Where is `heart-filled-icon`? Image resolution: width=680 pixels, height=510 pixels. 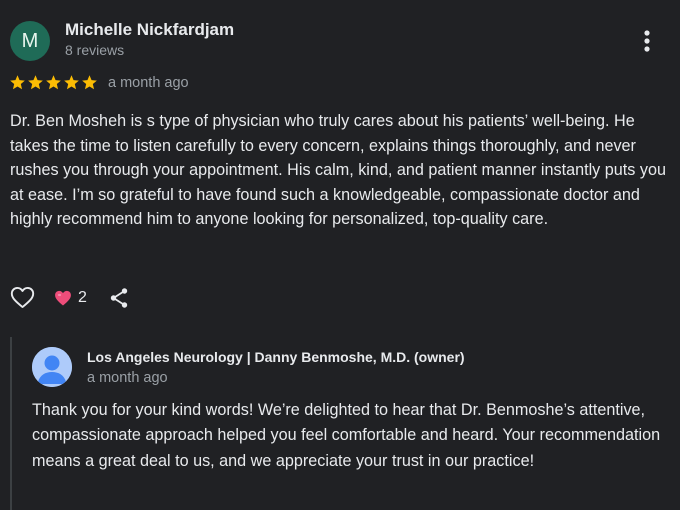
heart-filled-icon is located at coordinates (63, 297).